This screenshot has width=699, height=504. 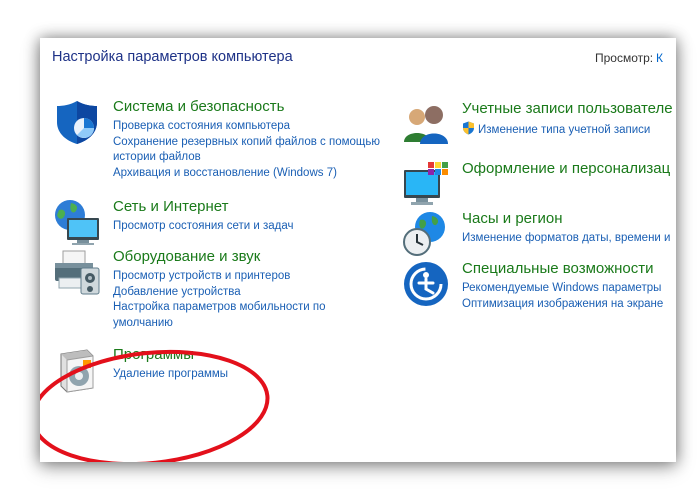 What do you see at coordinates (258, 174) in the screenshot?
I see `link-backup-restore: Архивация и восстановление (Windows 7)` at bounding box center [258, 174].